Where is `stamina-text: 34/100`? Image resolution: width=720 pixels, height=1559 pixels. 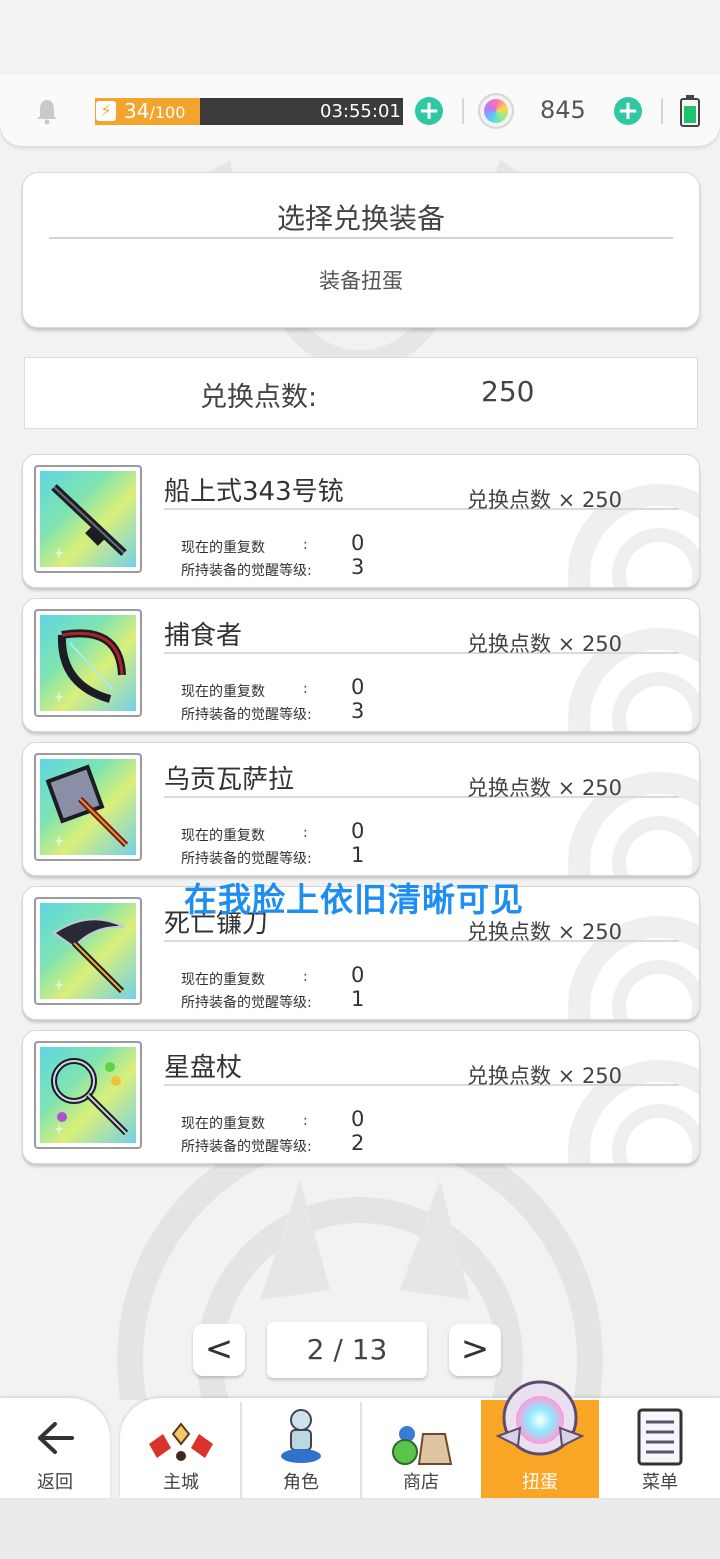 stamina-text: 34/100 is located at coordinates (154, 112).